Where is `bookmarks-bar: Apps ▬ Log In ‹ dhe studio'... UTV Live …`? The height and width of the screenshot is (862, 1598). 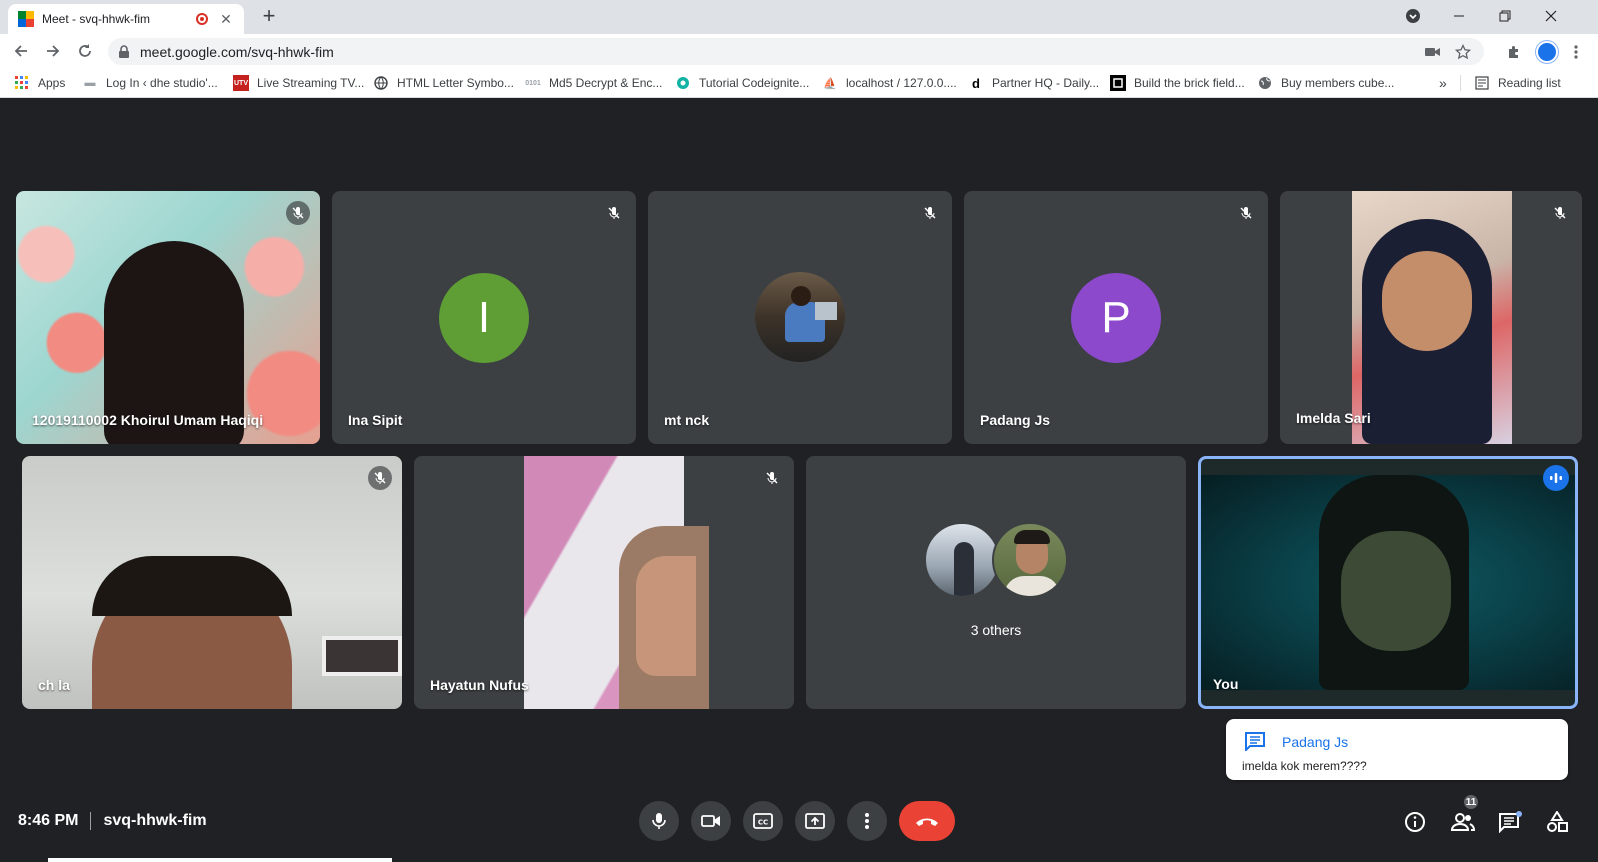
bookmarks-bar: Apps ▬ Log In ‹ dhe studio'... UTV Live … is located at coordinates (799, 83).